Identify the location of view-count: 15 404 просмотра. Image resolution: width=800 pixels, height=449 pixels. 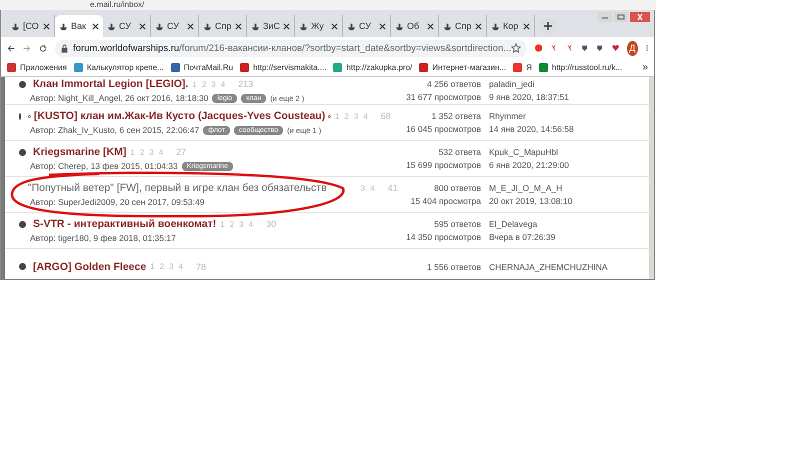
(445, 201).